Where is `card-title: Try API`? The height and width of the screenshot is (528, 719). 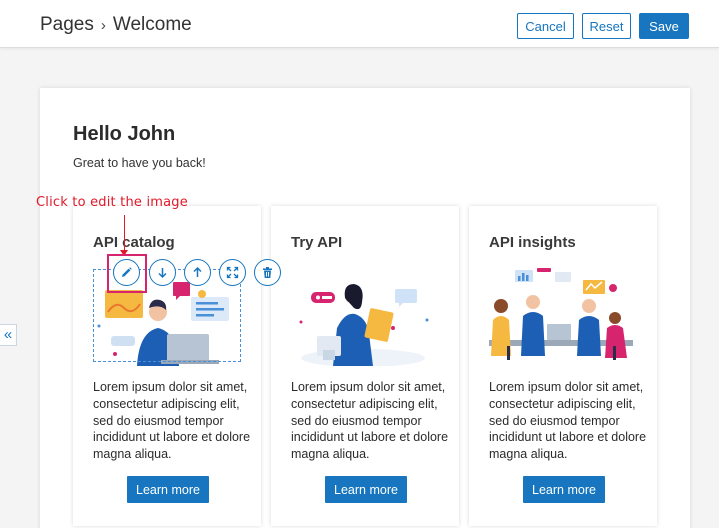 card-title: Try API is located at coordinates (317, 242).